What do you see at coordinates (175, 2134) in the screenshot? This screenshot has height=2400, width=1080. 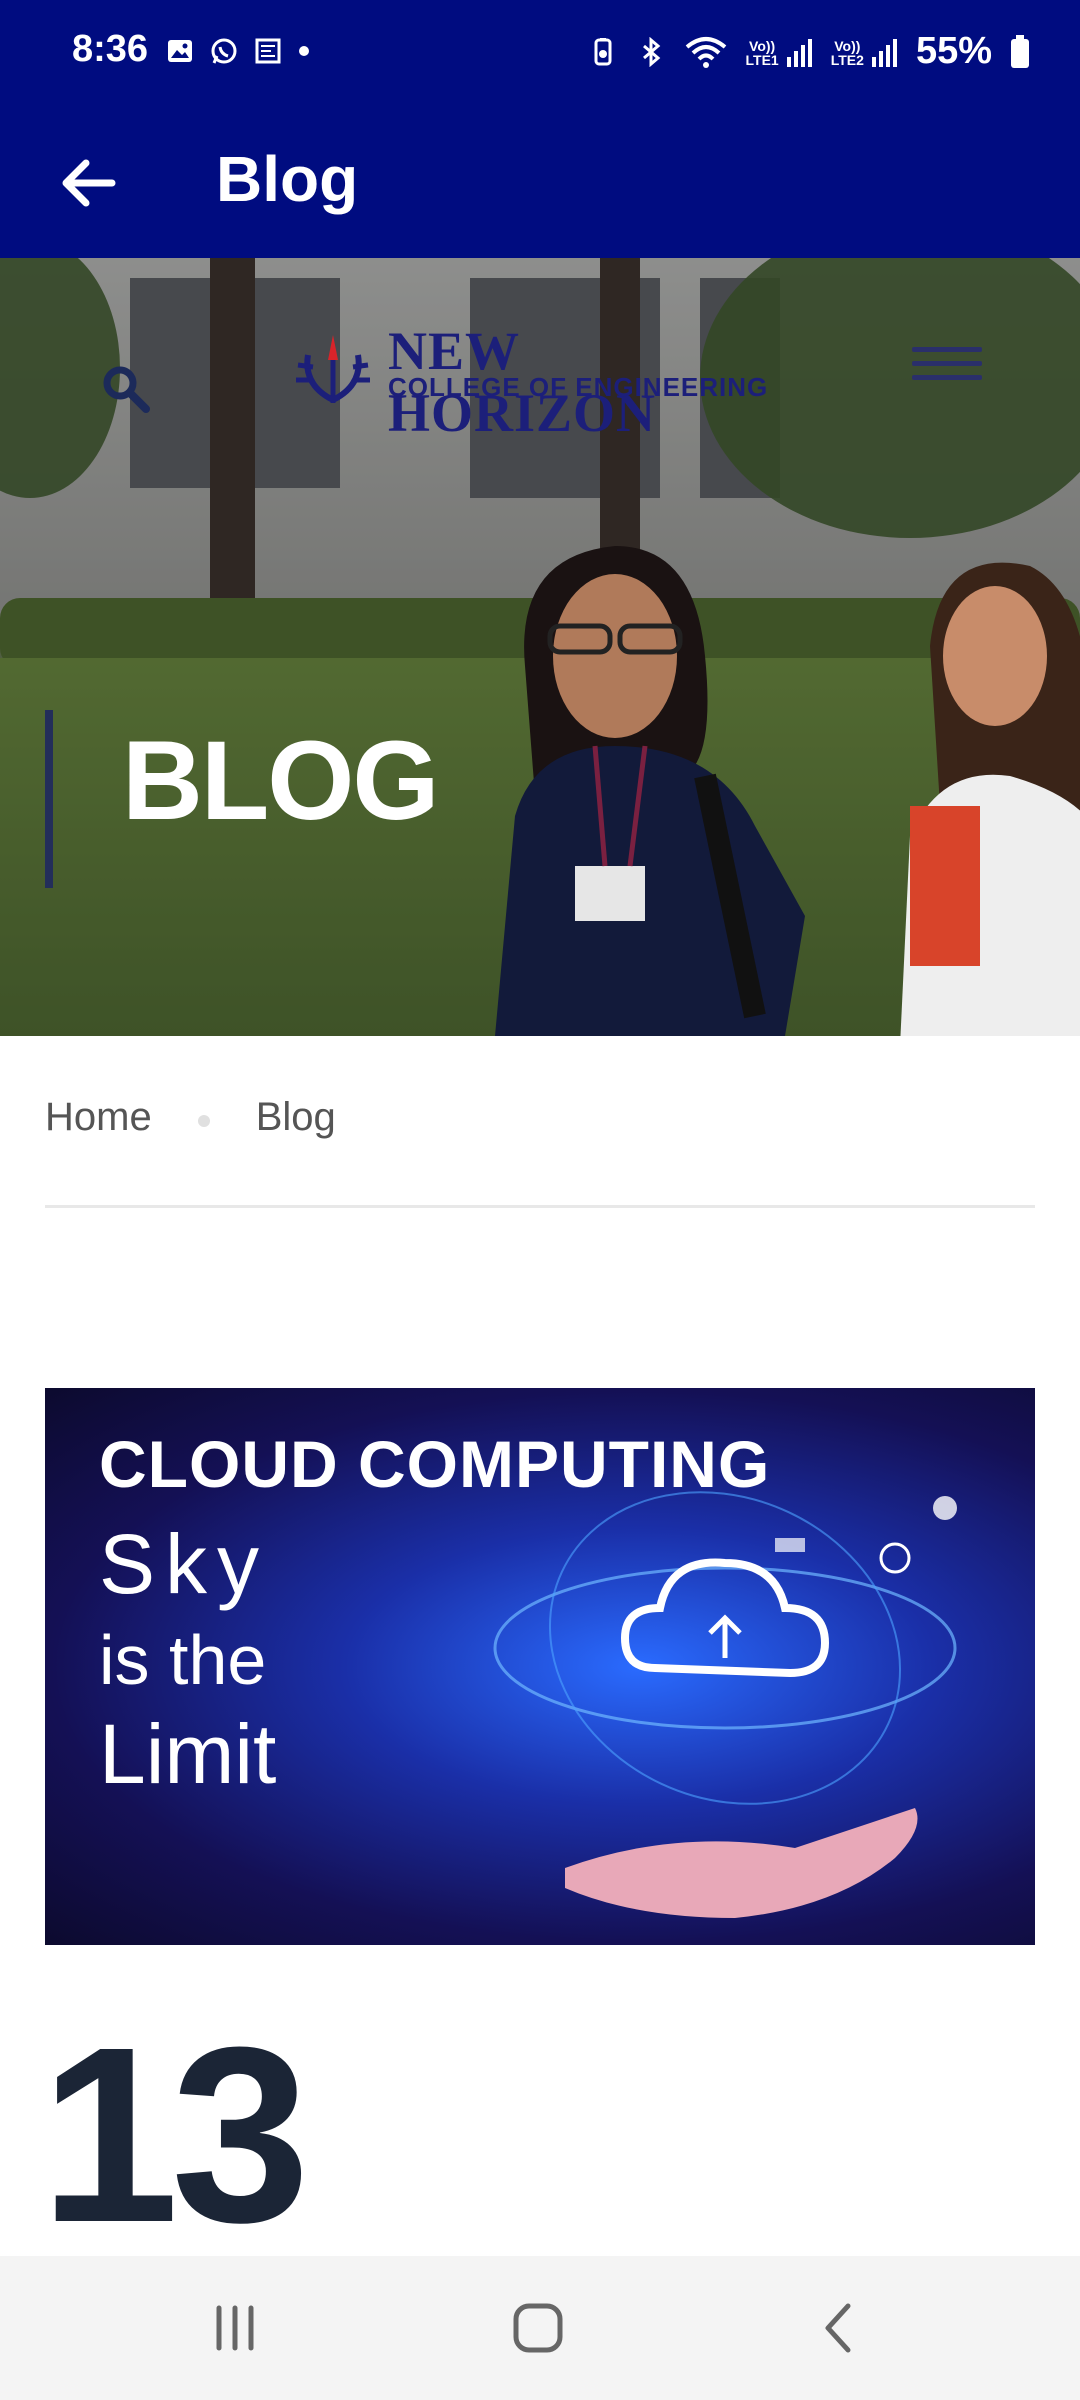 I see `post-date-day: 13` at bounding box center [175, 2134].